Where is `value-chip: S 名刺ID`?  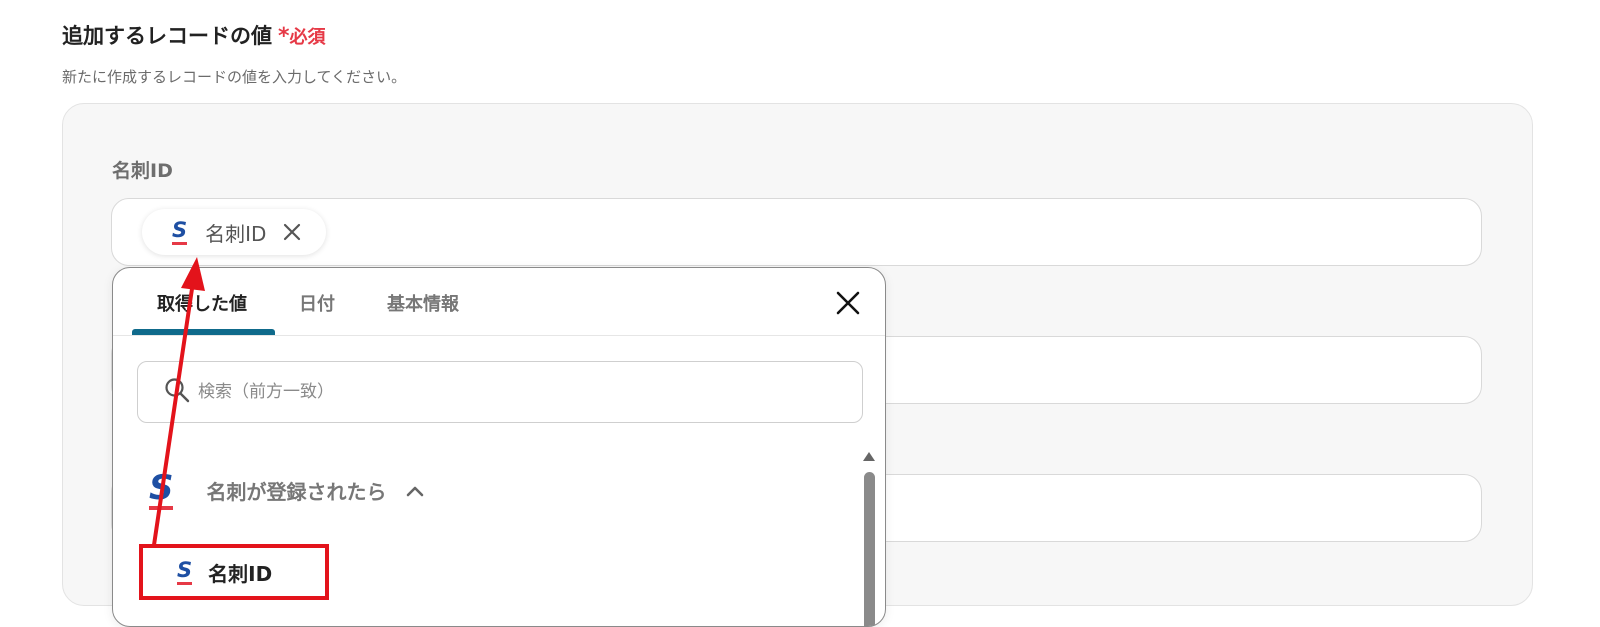
value-chip: S 名刺ID is located at coordinates (234, 232).